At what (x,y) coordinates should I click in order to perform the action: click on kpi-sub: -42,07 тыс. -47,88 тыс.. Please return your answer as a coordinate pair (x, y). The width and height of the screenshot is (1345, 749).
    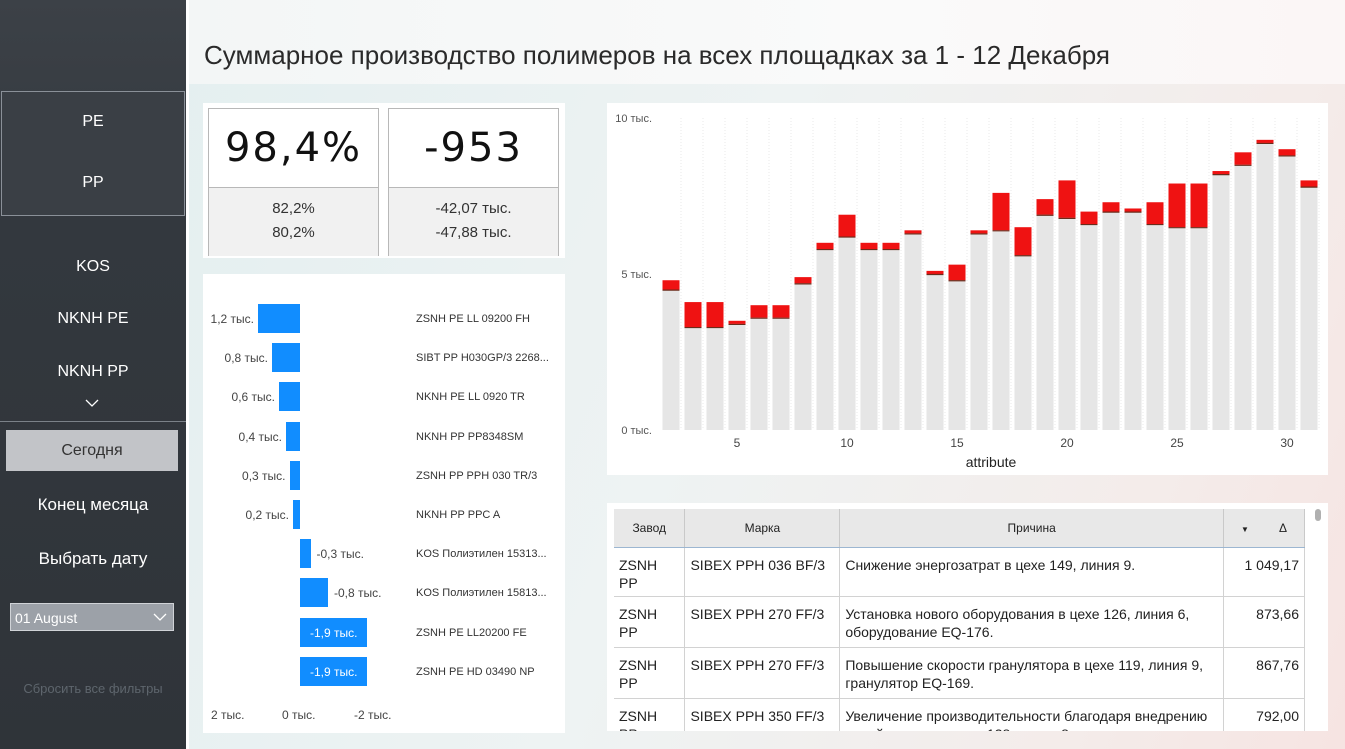
    Looking at the image, I should click on (473, 221).